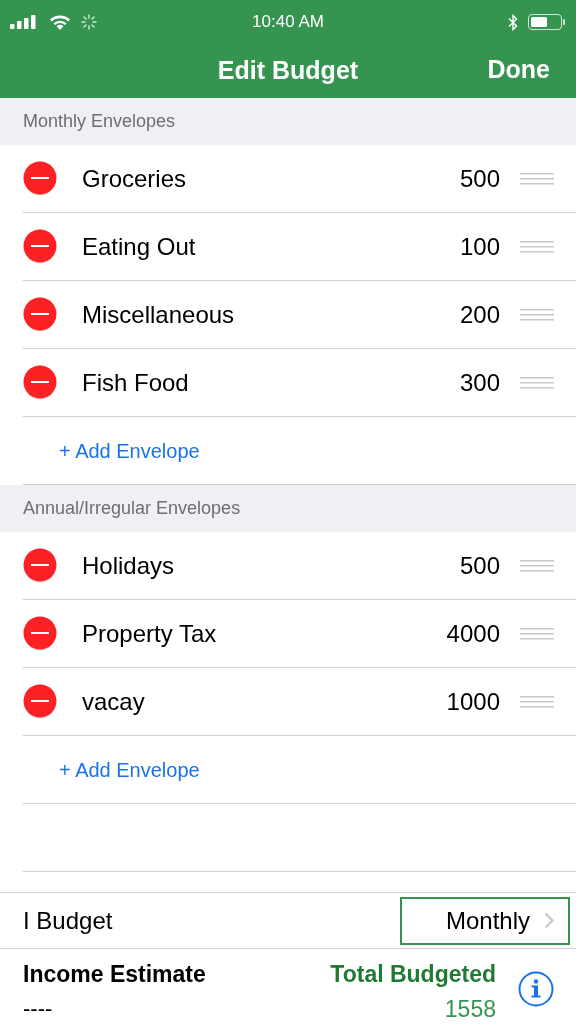 Image resolution: width=576 pixels, height=1024 pixels. What do you see at coordinates (135, 382) in the screenshot?
I see `envelope-name: Fish Food` at bounding box center [135, 382].